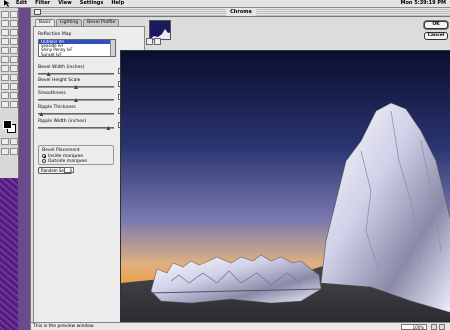  What do you see at coordinates (37, 12) in the screenshot?
I see `close-box-icon` at bounding box center [37, 12].